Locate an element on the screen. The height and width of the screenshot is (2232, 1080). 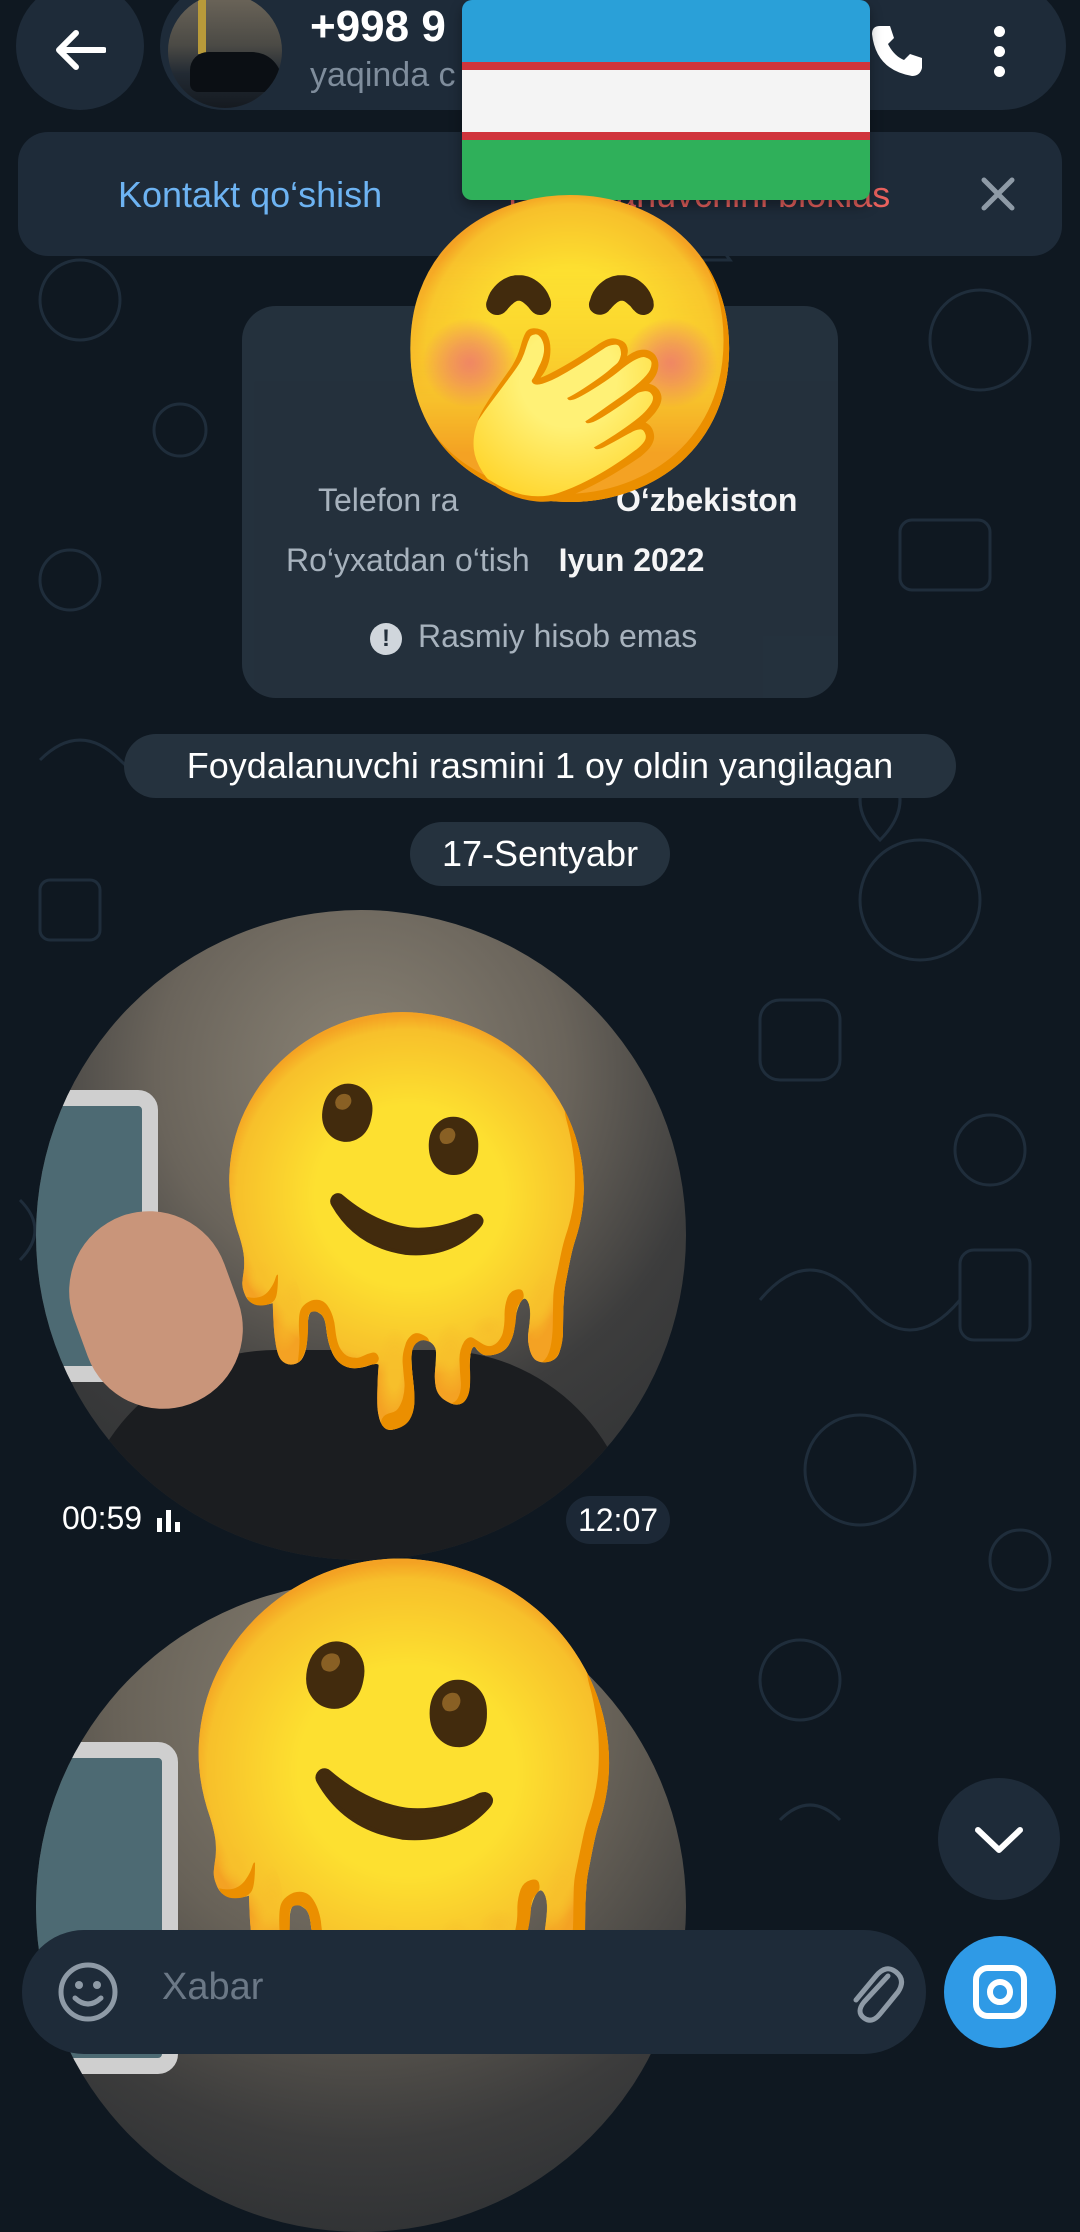
registration-value: Iyun 2022 is located at coordinates (631, 560).